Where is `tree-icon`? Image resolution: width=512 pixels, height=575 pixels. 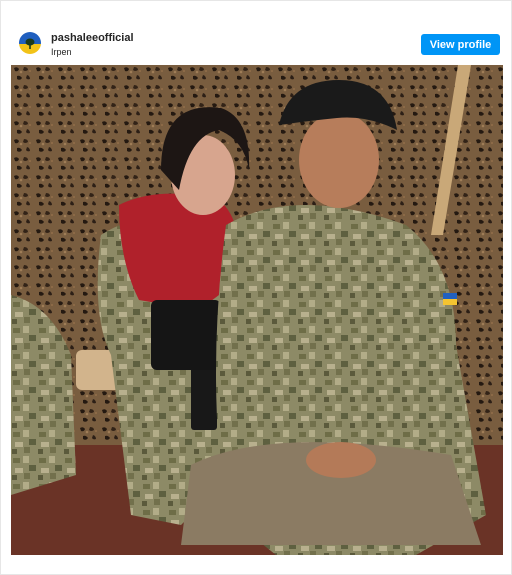 tree-icon is located at coordinates (30, 43).